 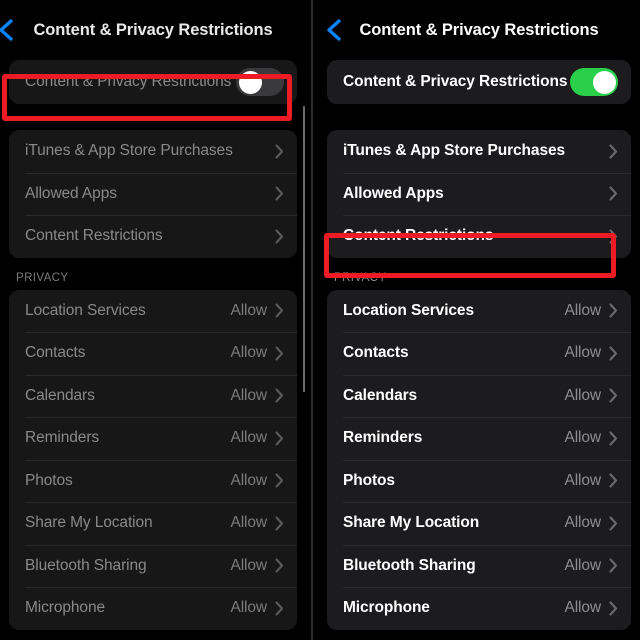 I want to click on page-title-right: Content & Privacy Restrictions, so click(x=479, y=29).